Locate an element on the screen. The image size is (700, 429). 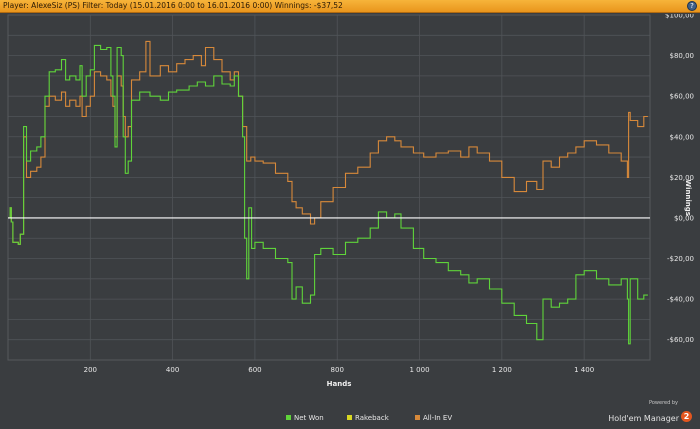
x-axis-ticks: 200 400 600 800 1 000 1 200 1 400 is located at coordinates (339, 370).